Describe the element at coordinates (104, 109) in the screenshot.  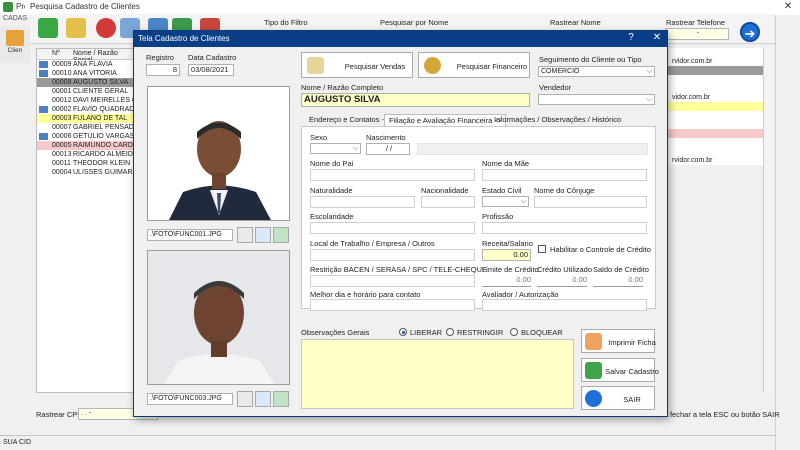
I see `row-name: FLAVIO QUADRADO` at that location.